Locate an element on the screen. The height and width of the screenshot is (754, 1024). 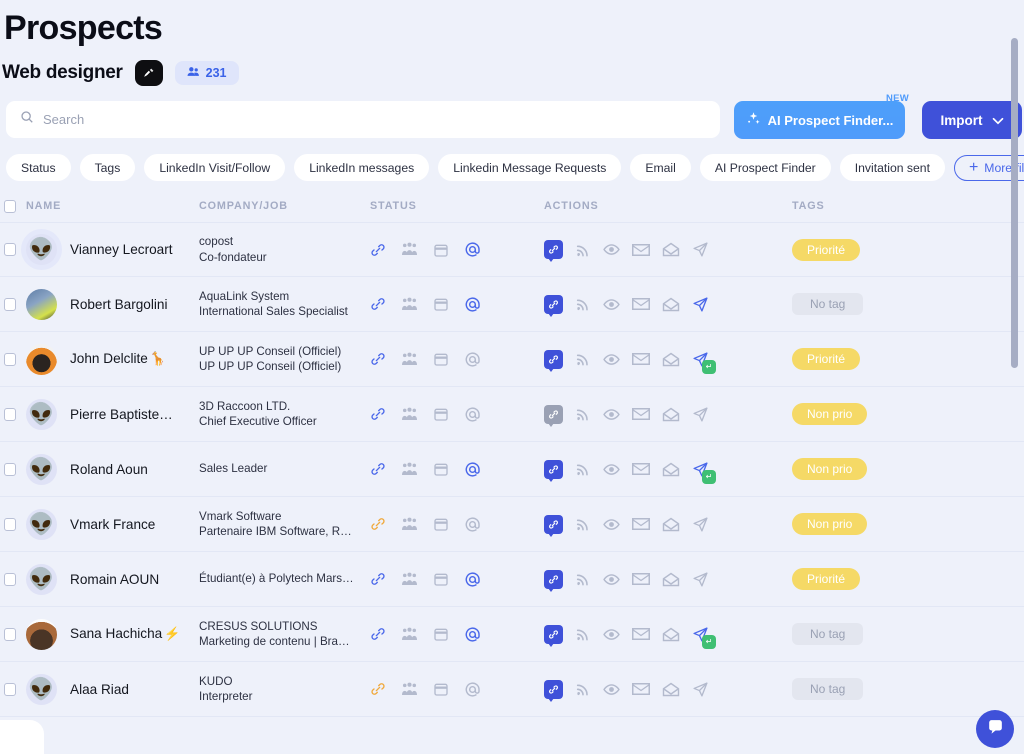
select-all-checkbox is located at coordinates (10, 206).